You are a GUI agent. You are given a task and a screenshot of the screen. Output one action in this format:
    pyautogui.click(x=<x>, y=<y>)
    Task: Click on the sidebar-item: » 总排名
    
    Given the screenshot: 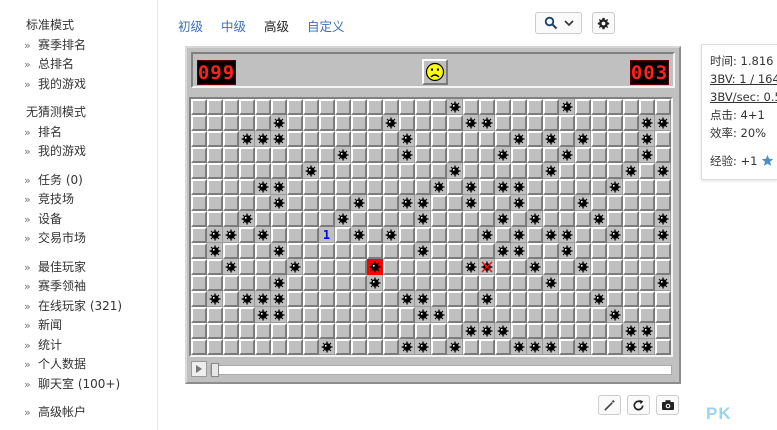 What is the action you would take?
    pyautogui.click(x=78, y=65)
    